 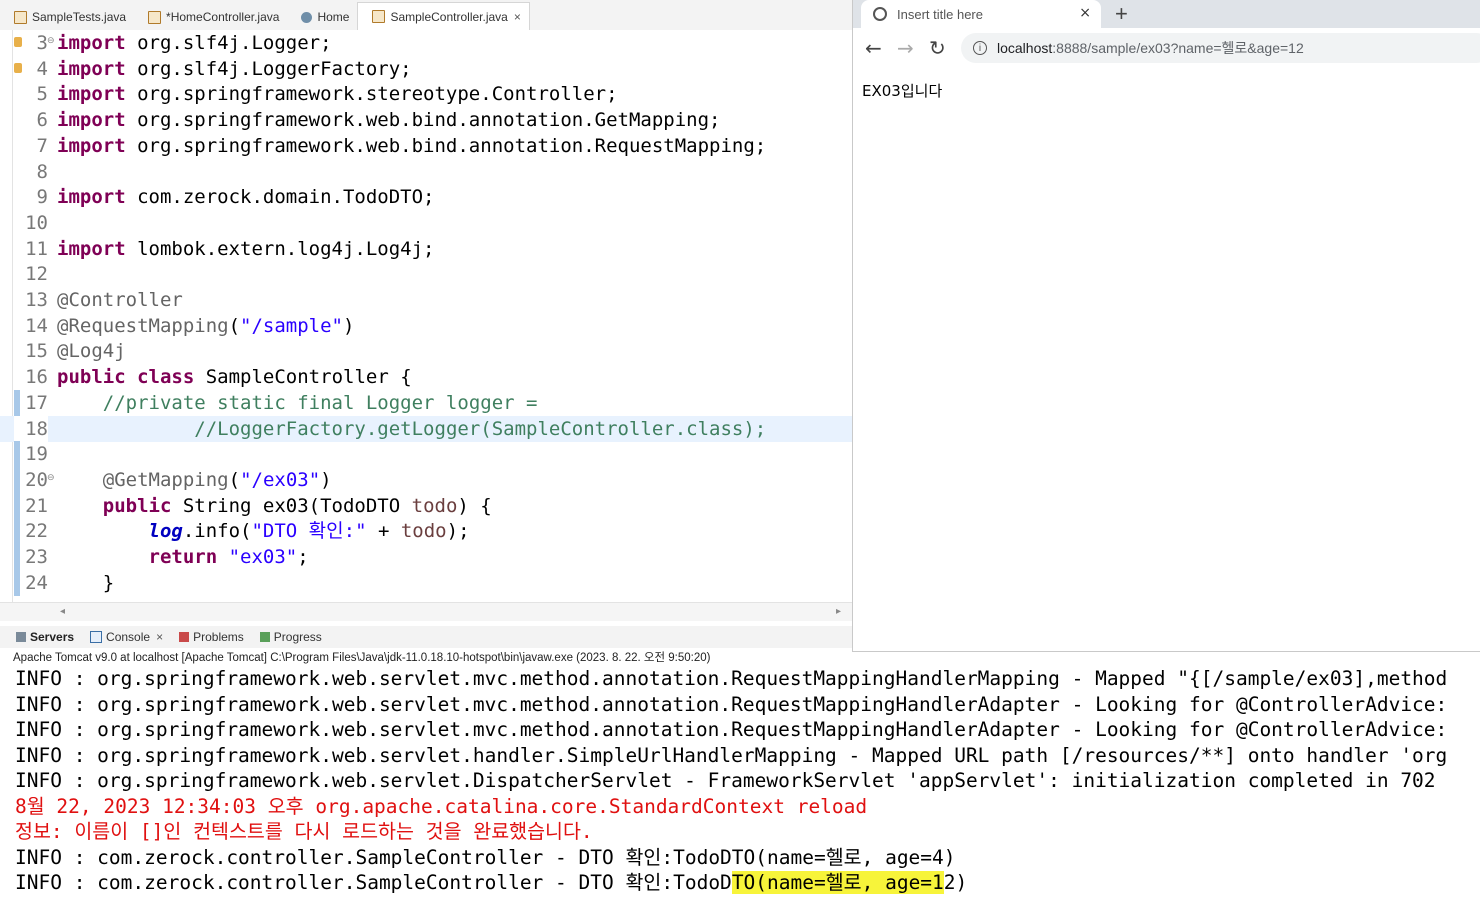 What do you see at coordinates (42, 94) in the screenshot?
I see `line-number: 5` at bounding box center [42, 94].